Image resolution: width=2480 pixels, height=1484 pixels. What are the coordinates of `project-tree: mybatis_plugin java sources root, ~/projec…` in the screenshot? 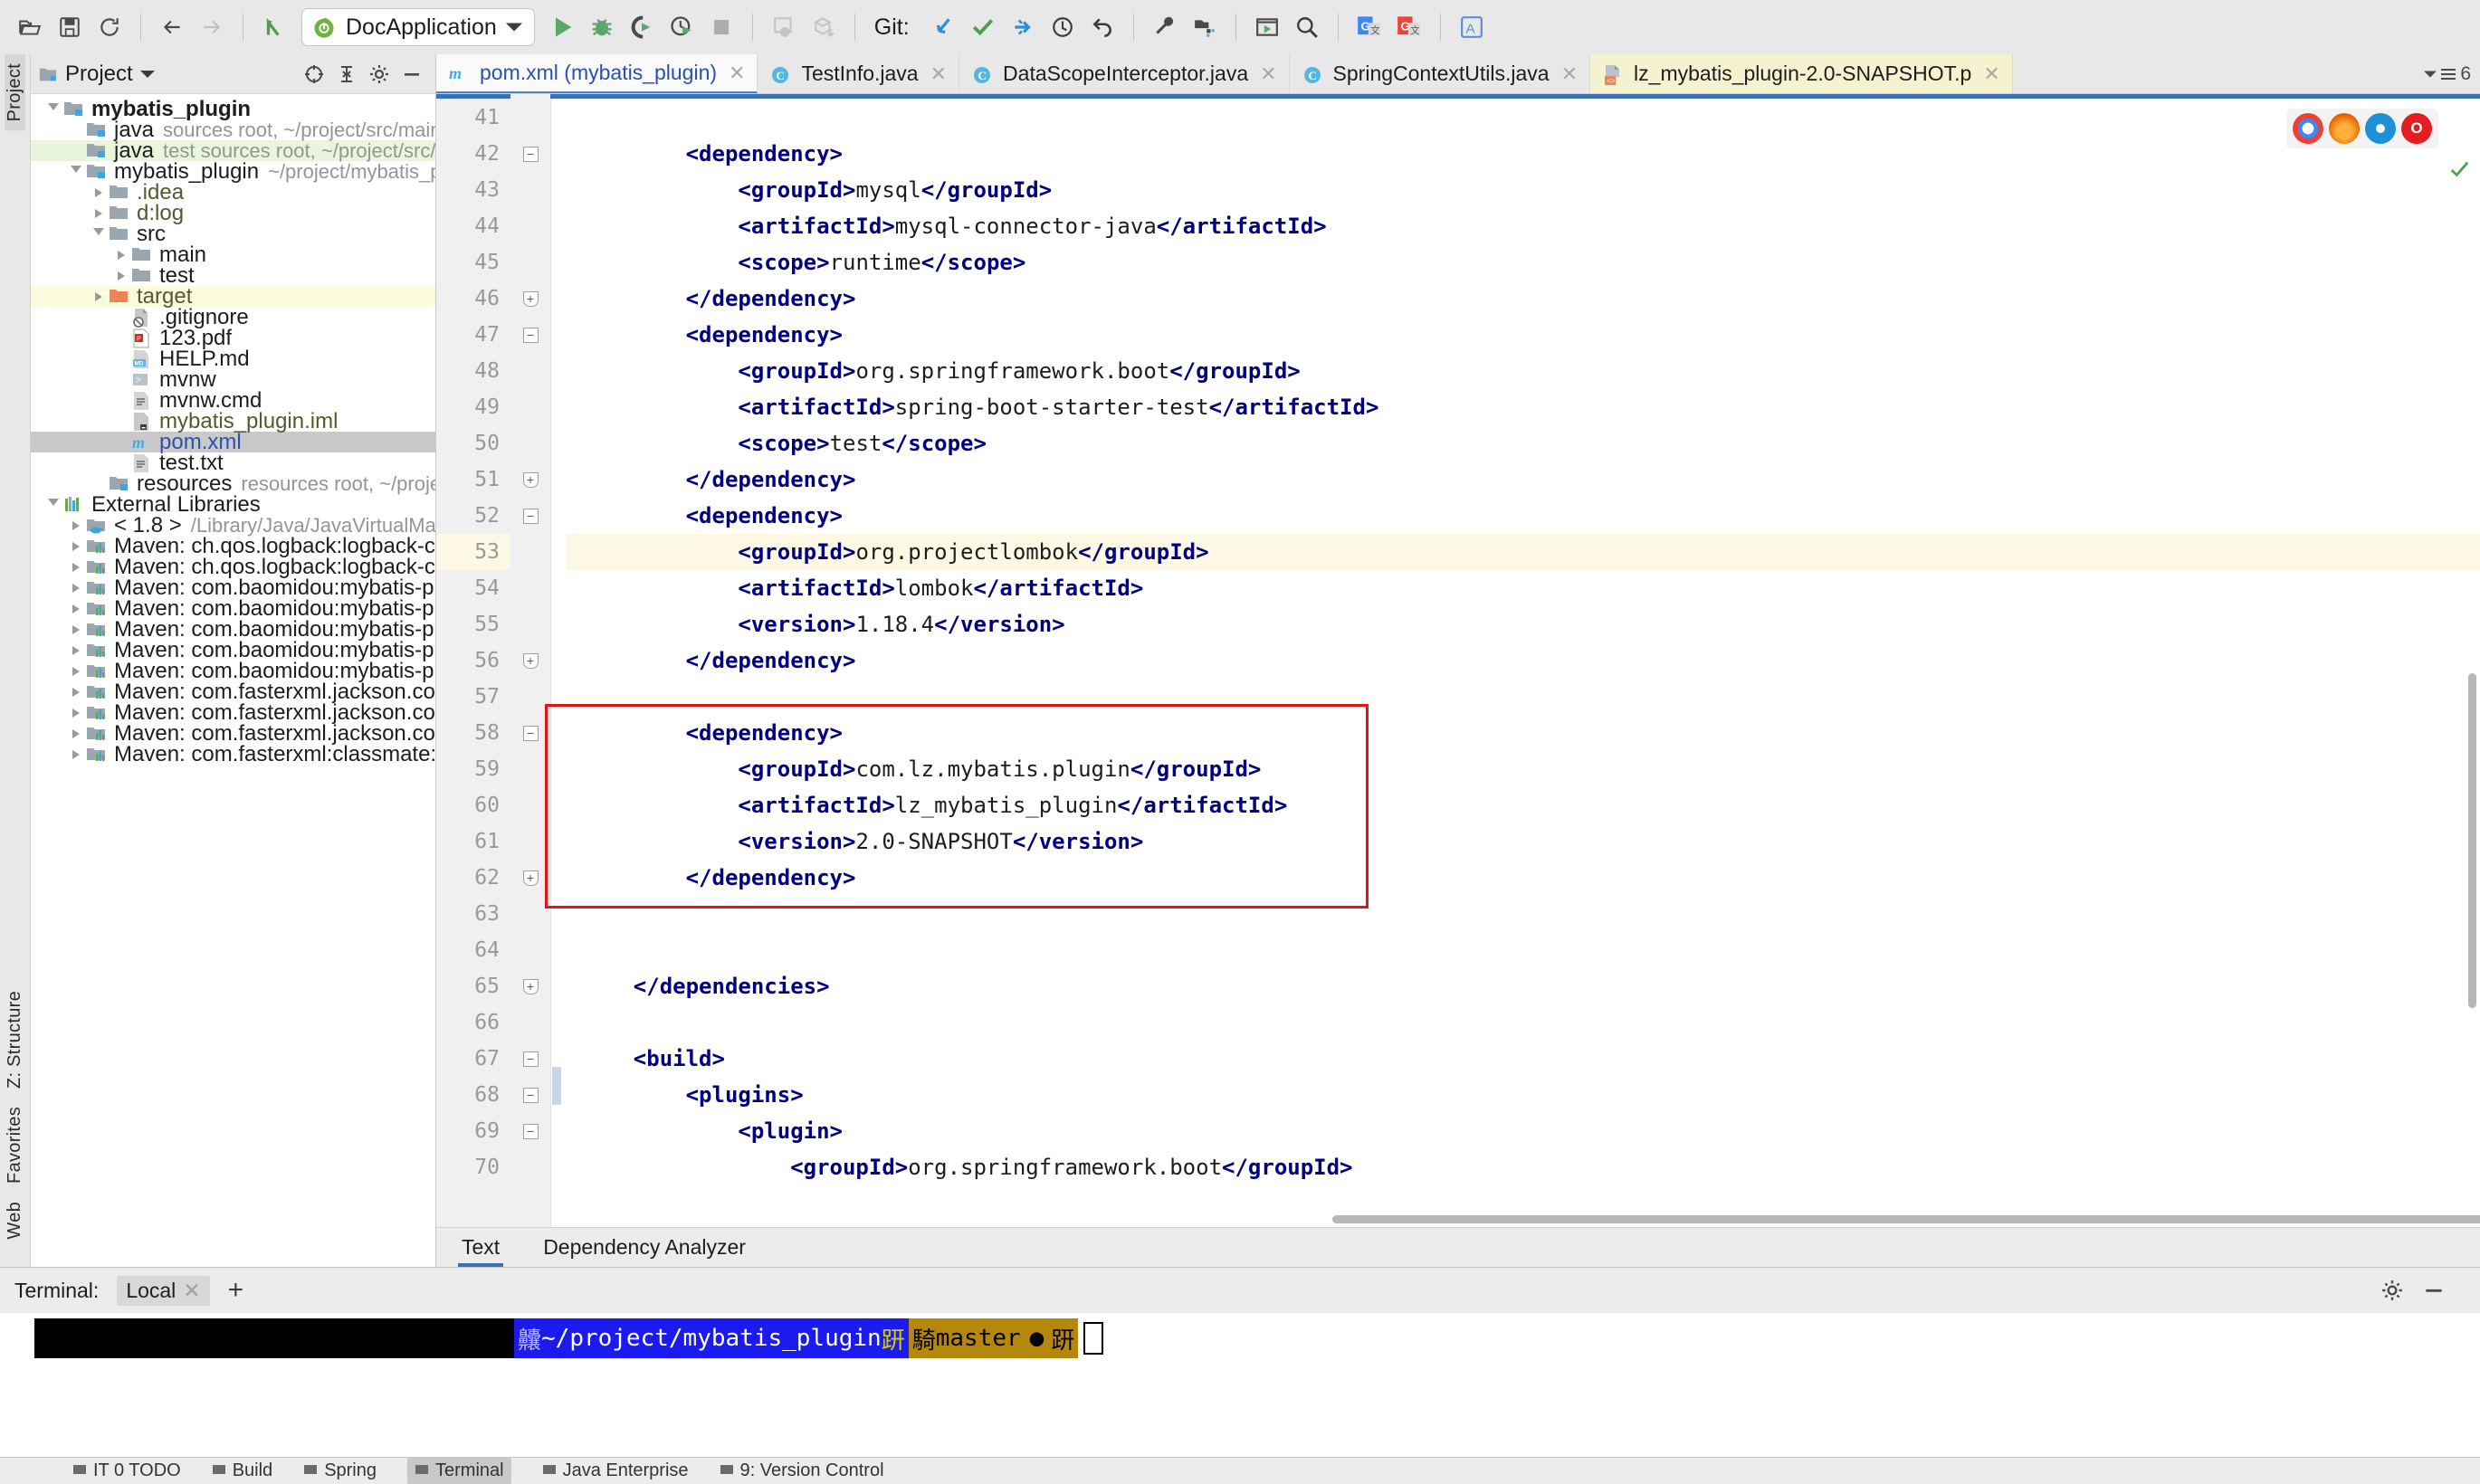 It's located at (233, 680).